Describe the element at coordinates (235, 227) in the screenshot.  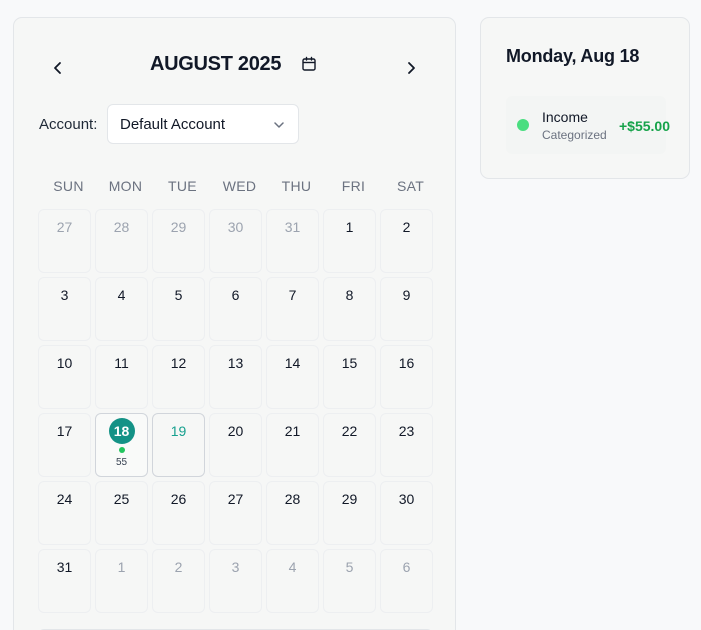
I see `day-number: 30` at that location.